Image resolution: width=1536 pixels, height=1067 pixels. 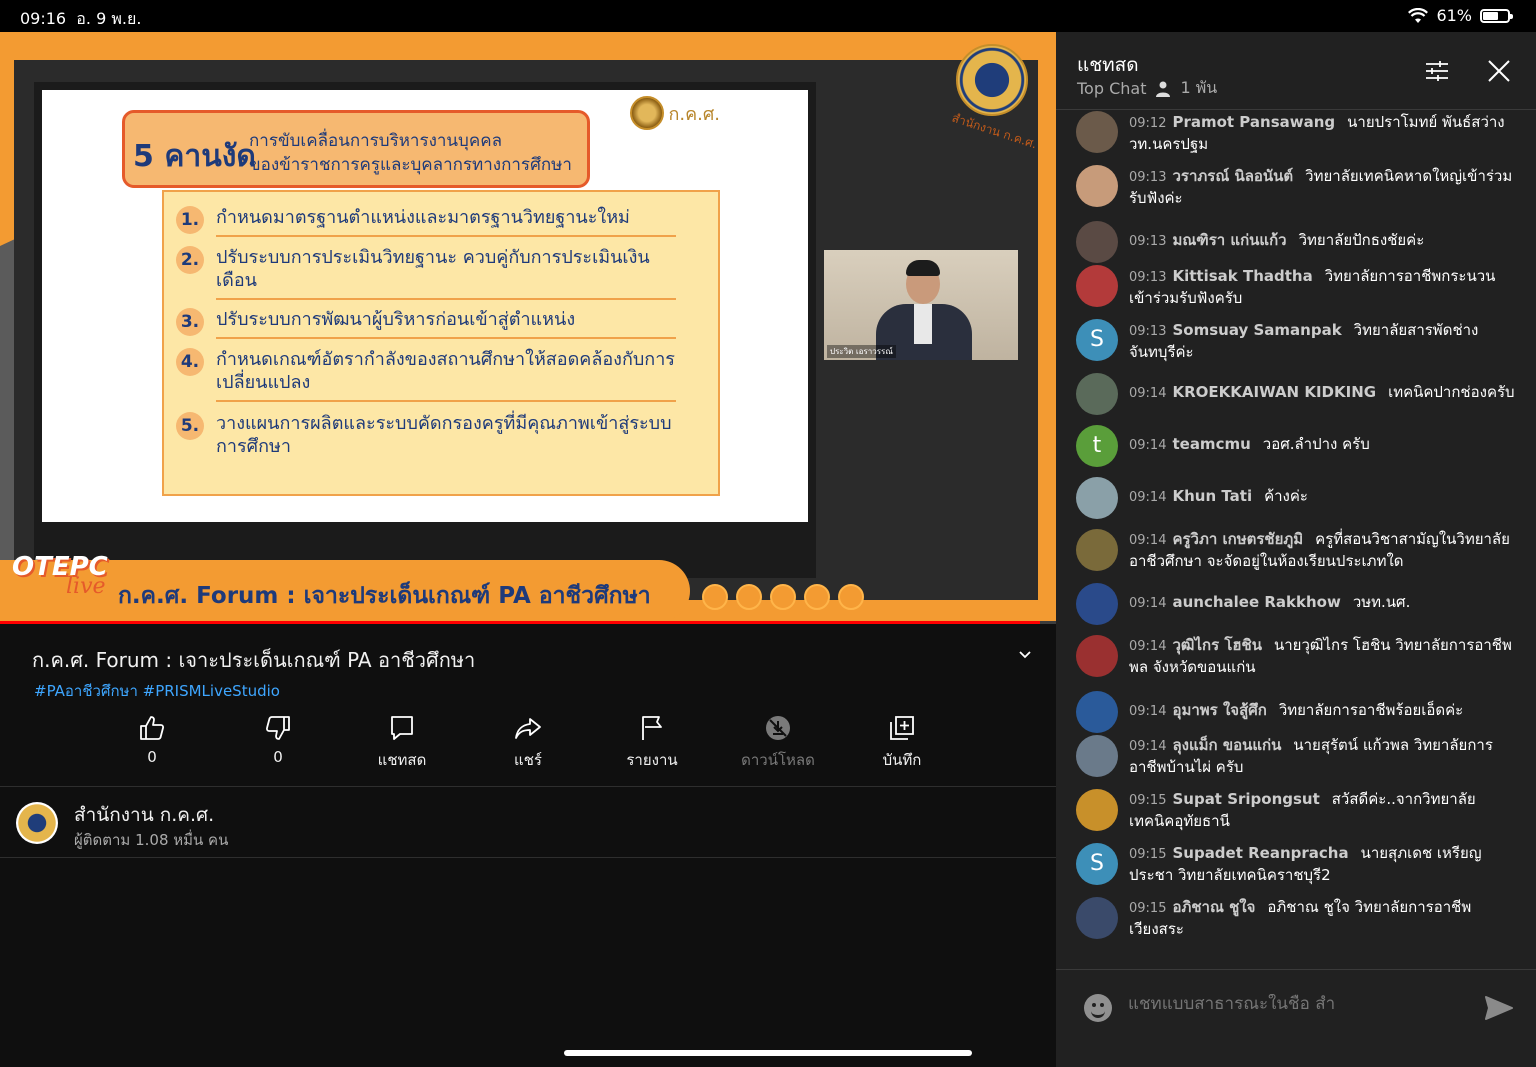 What do you see at coordinates (1229, 240) in the screenshot?
I see `message-author: มณฑิรา แก่นแก้ว` at bounding box center [1229, 240].